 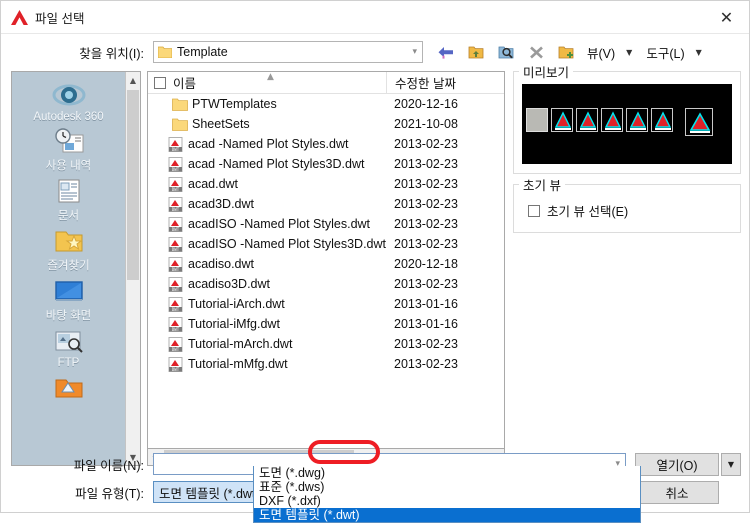 I want to click on places-scrollbar: ▲ ▼, so click(x=132, y=268).